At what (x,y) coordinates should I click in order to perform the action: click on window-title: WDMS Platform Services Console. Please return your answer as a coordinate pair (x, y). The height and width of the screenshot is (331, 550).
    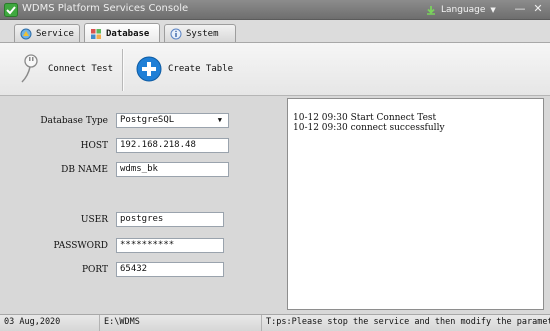
    Looking at the image, I should click on (105, 8).